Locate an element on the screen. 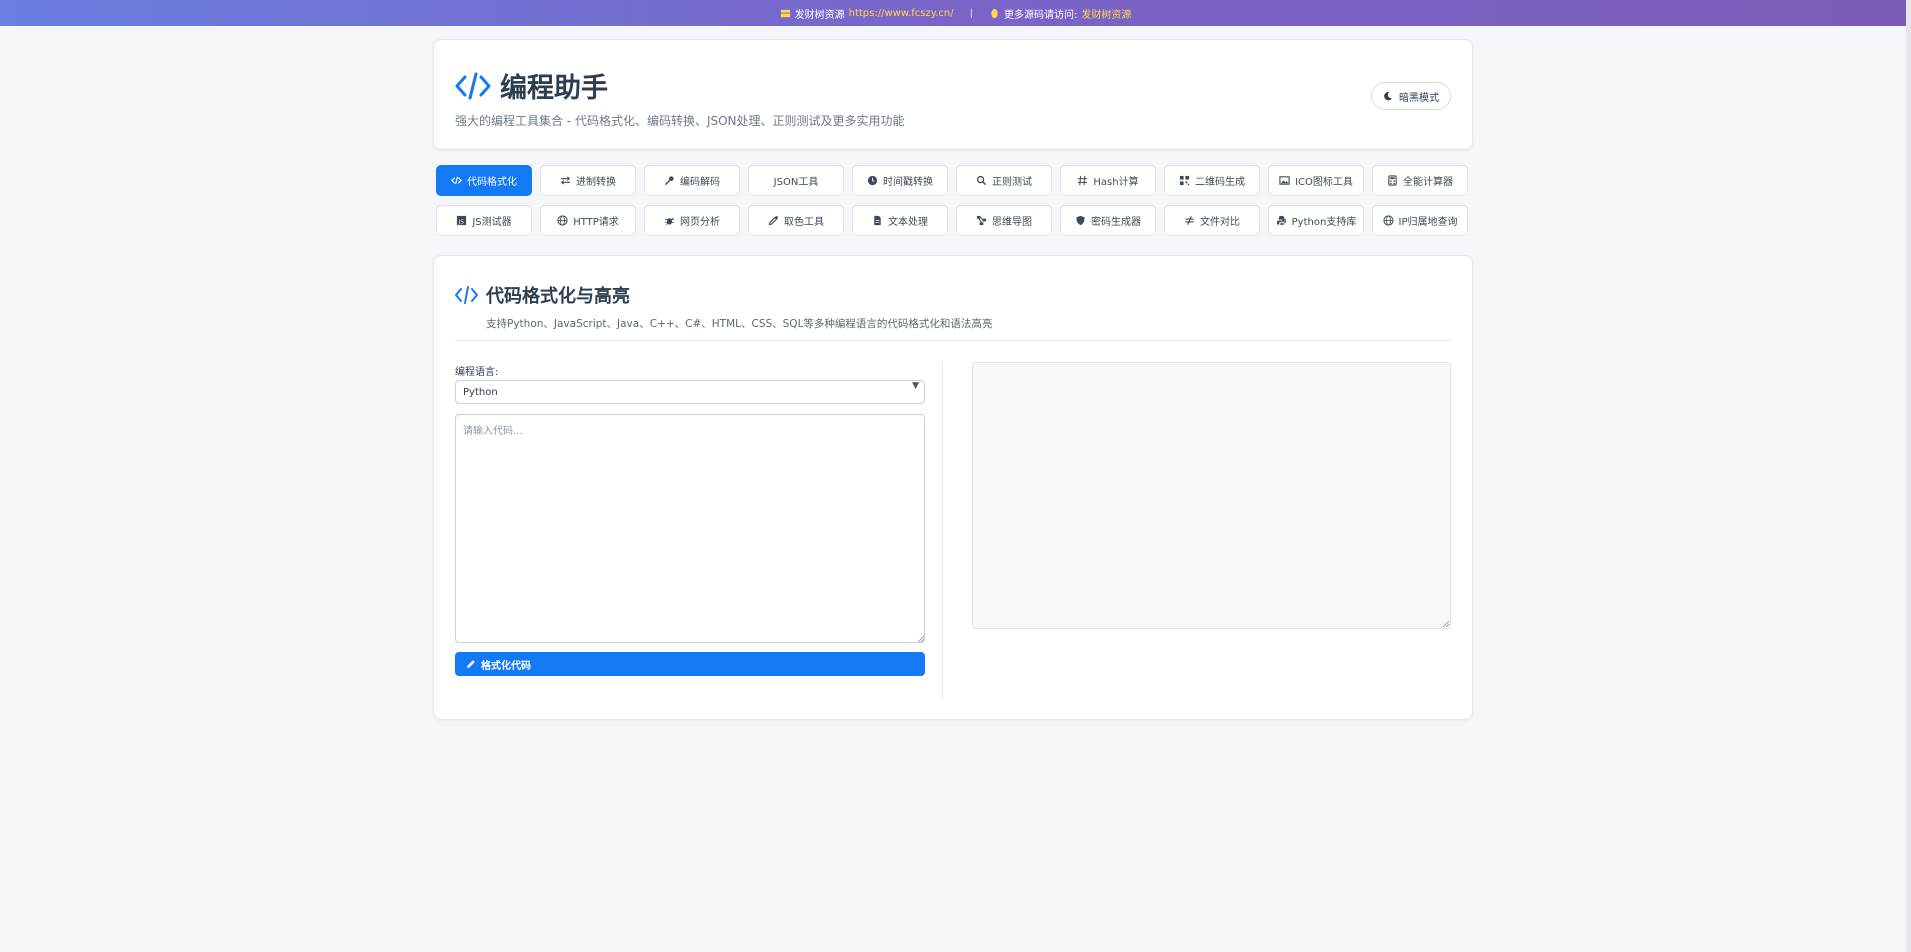  search-icon is located at coordinates (981, 180).